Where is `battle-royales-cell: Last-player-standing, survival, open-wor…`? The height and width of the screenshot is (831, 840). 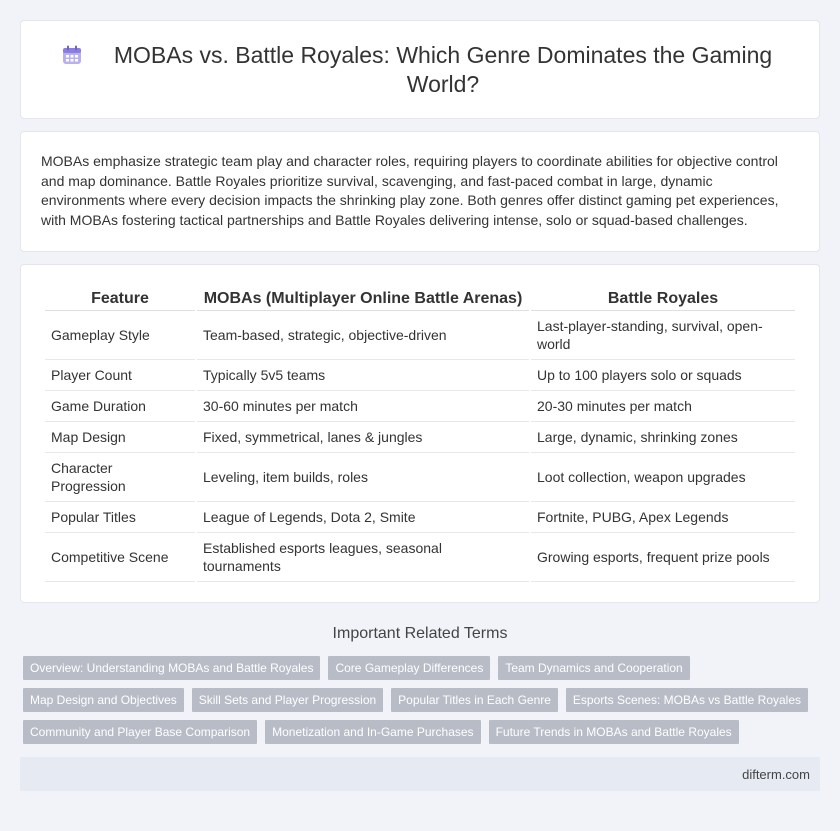 battle-royales-cell: Last-player-standing, survival, open-wor… is located at coordinates (663, 335).